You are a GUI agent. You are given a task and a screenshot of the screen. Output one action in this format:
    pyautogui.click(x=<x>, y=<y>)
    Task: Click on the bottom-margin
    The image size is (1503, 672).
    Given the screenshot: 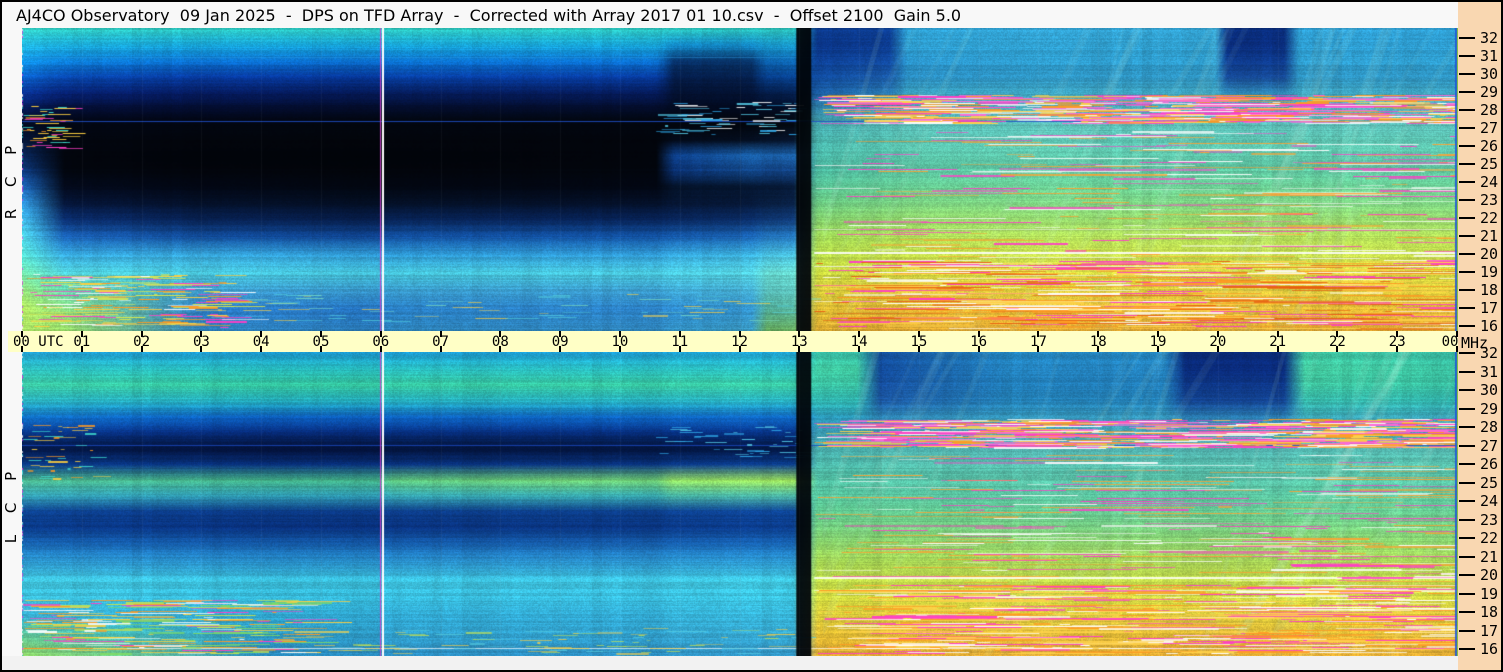 What is the action you would take?
    pyautogui.click(x=730, y=663)
    